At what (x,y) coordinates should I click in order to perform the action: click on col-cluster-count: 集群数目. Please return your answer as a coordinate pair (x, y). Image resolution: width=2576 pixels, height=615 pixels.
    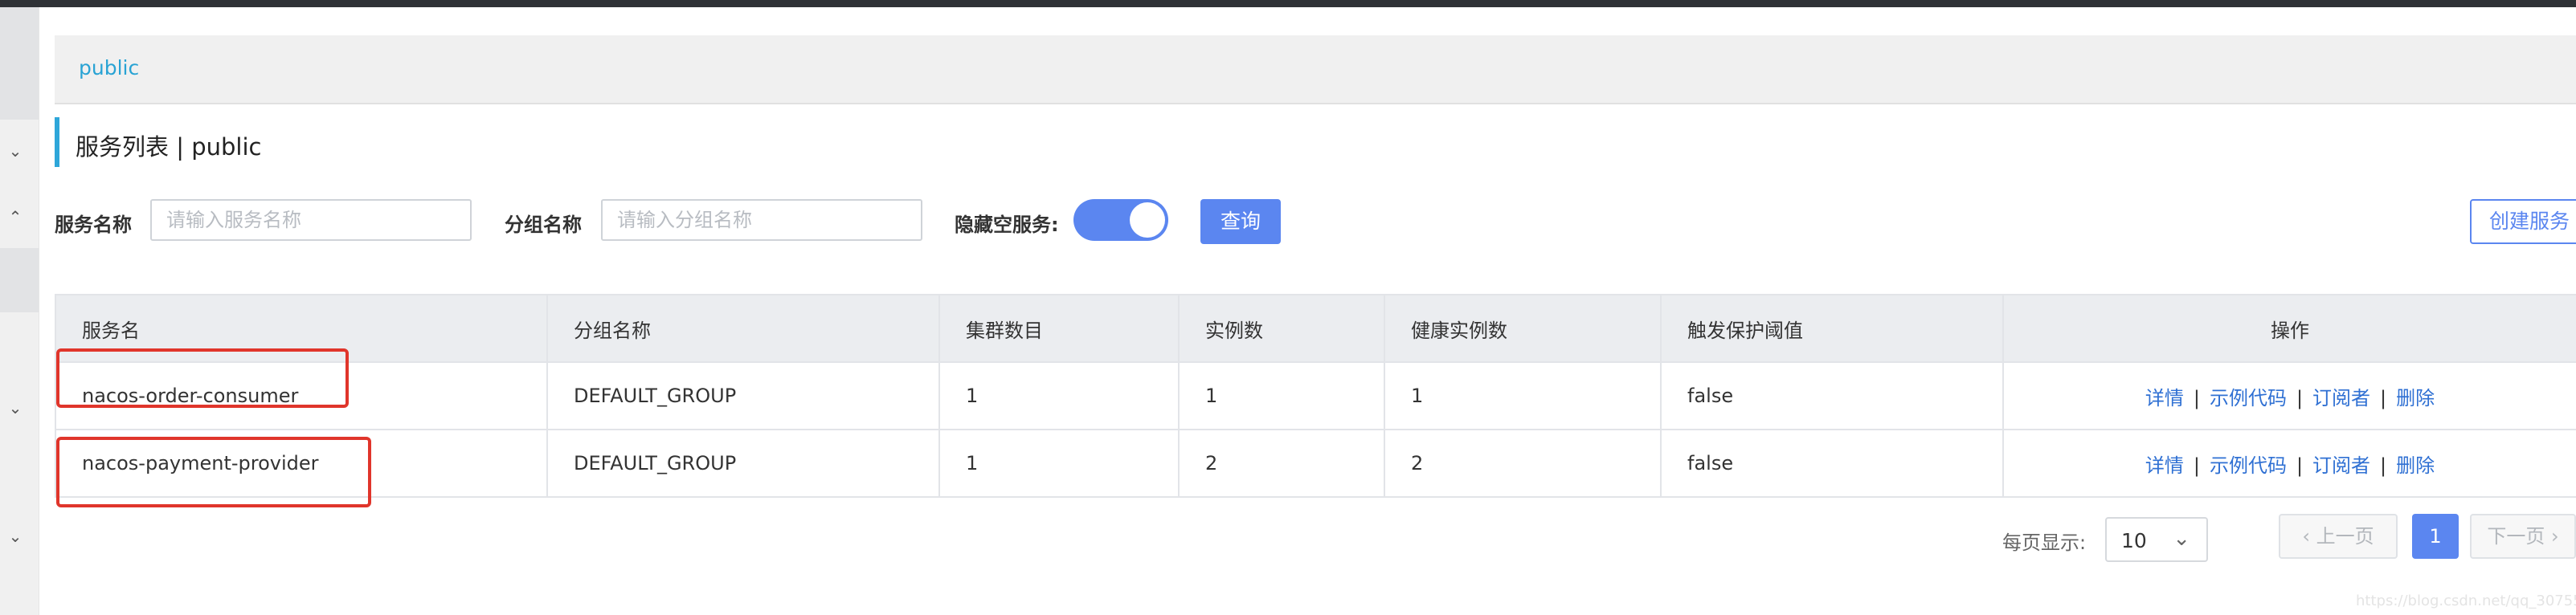
    Looking at the image, I should click on (1059, 328).